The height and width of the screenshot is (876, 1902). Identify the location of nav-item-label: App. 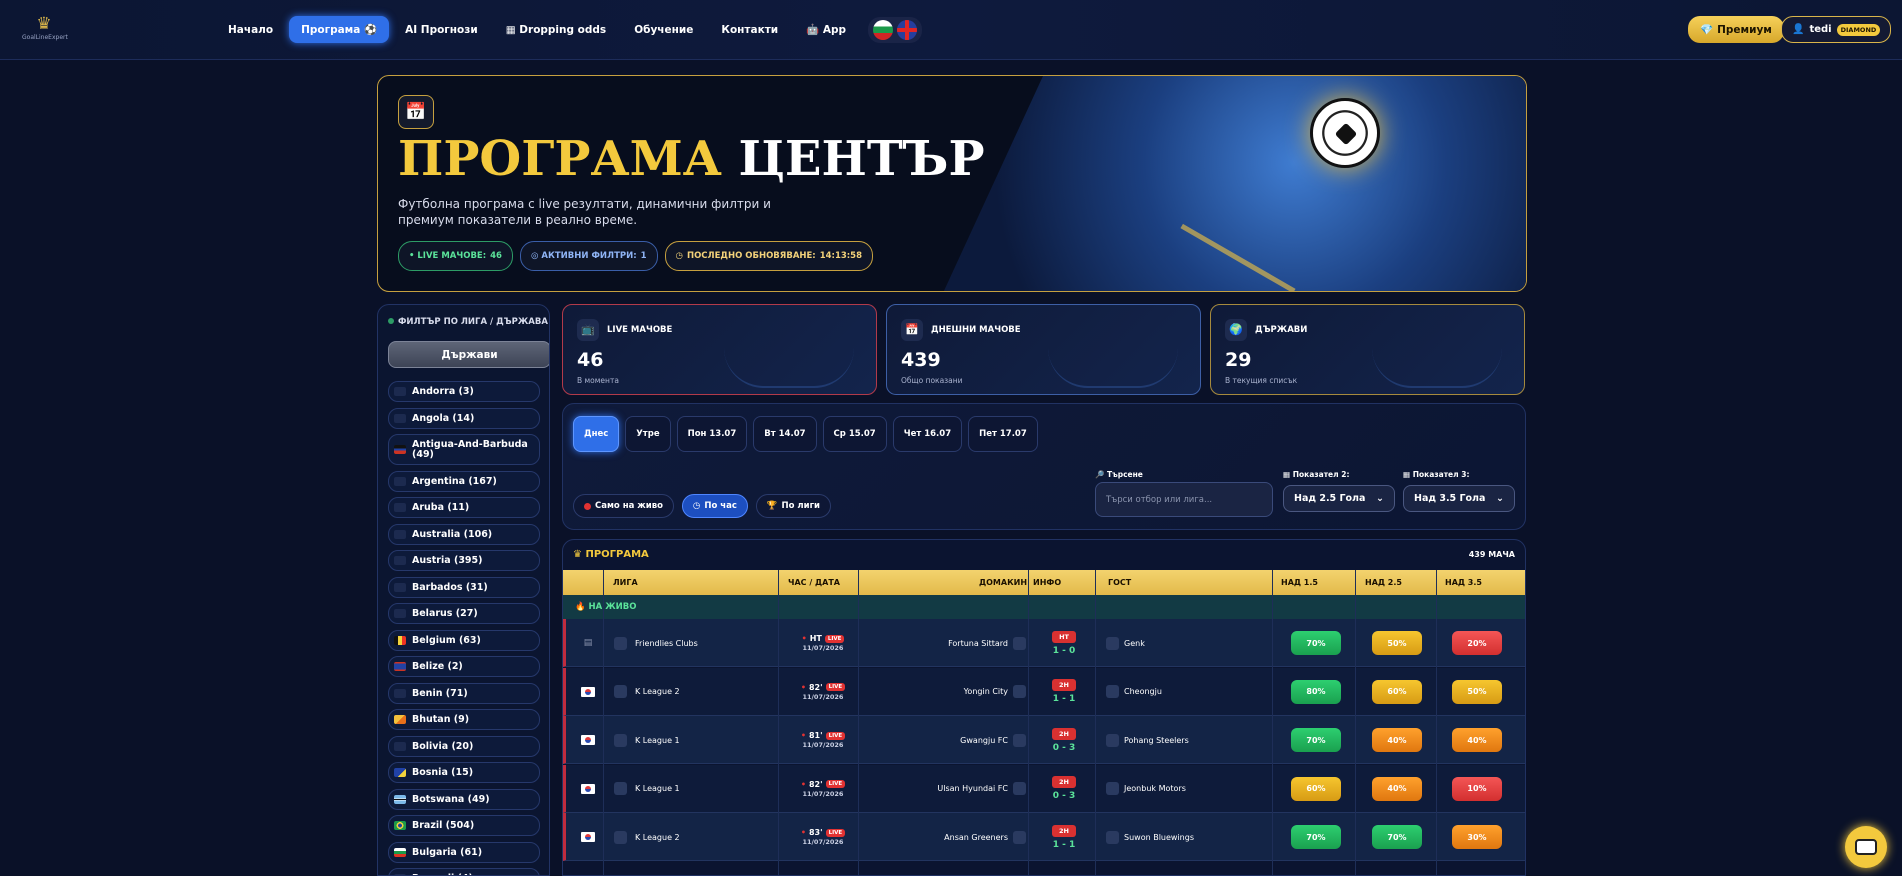
(834, 30).